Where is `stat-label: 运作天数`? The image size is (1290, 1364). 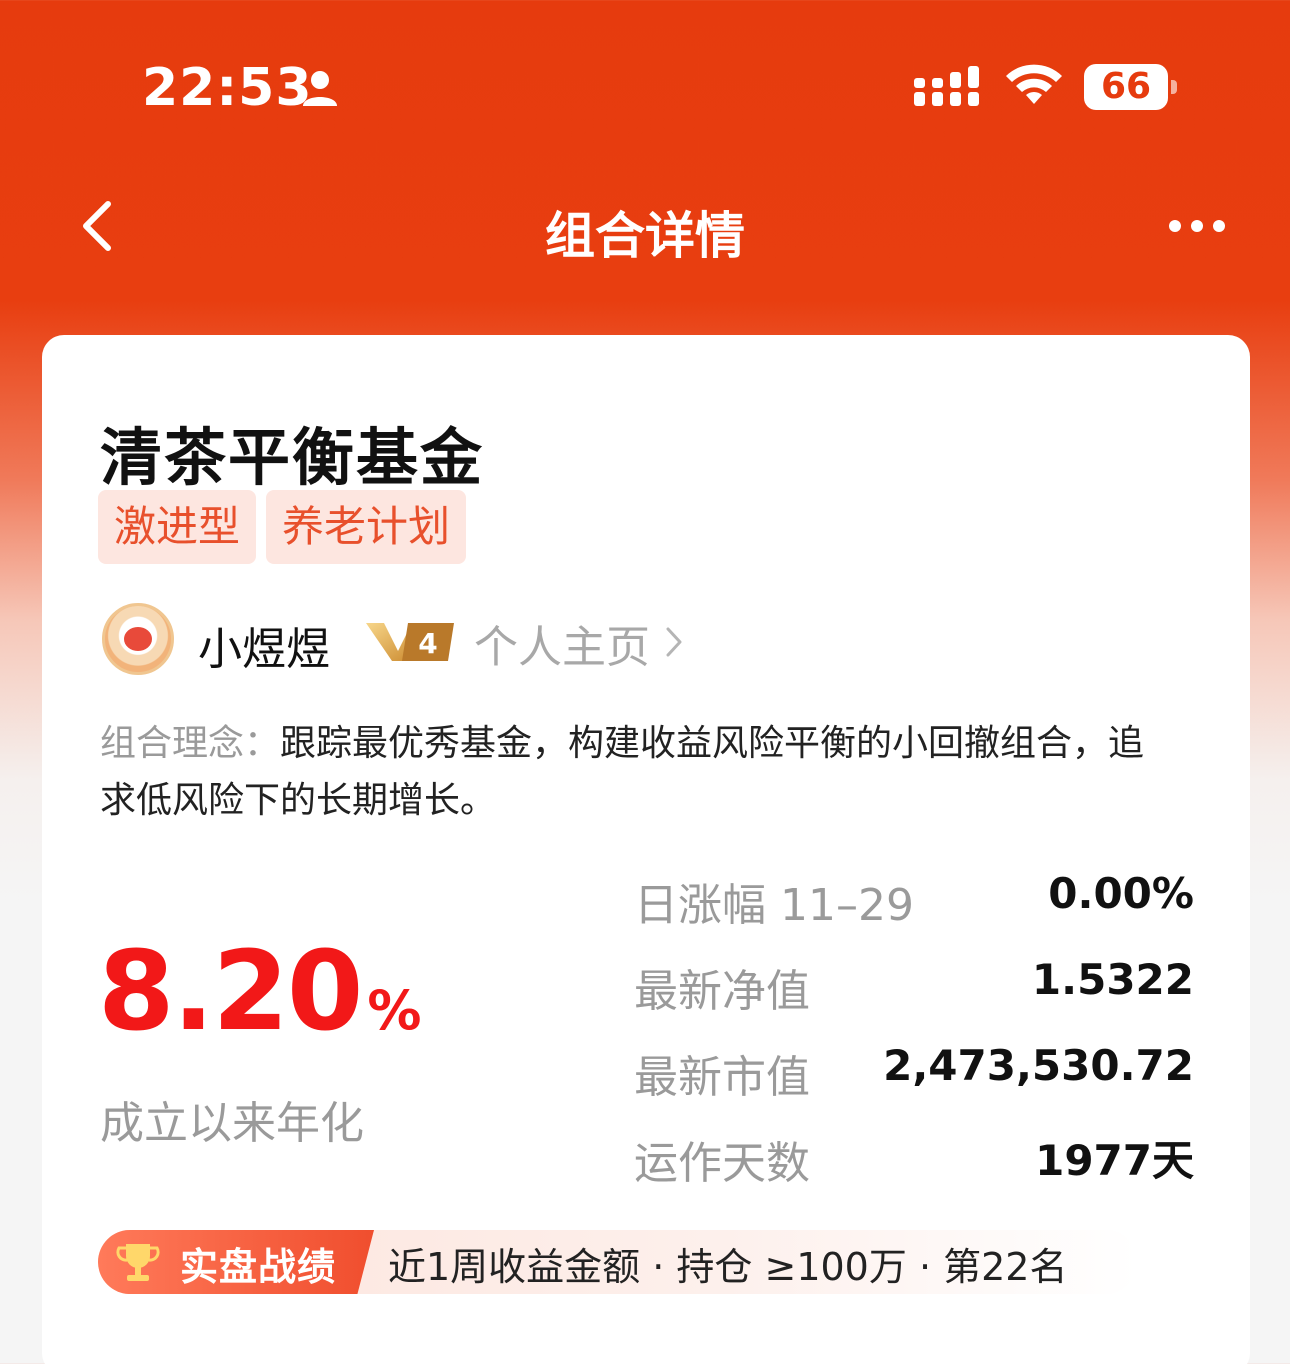 stat-label: 运作天数 is located at coordinates (722, 1163).